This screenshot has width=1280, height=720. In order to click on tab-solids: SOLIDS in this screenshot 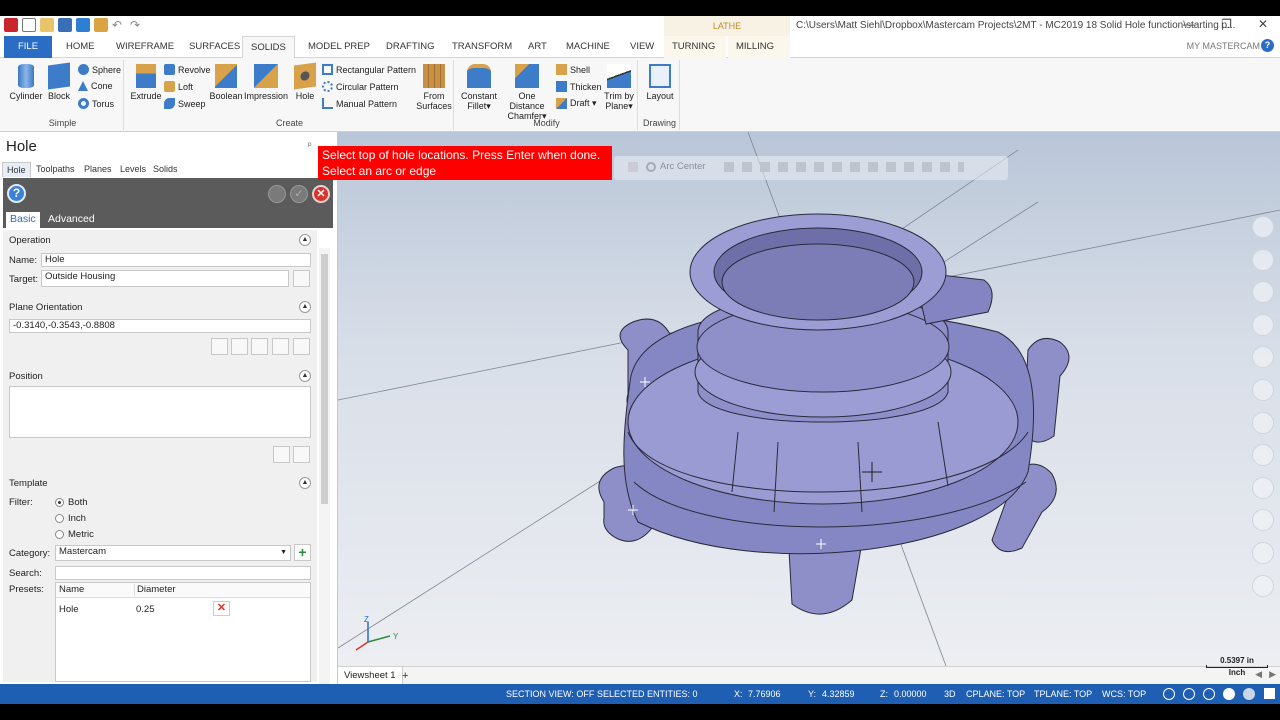, I will do `click(268, 47)`.